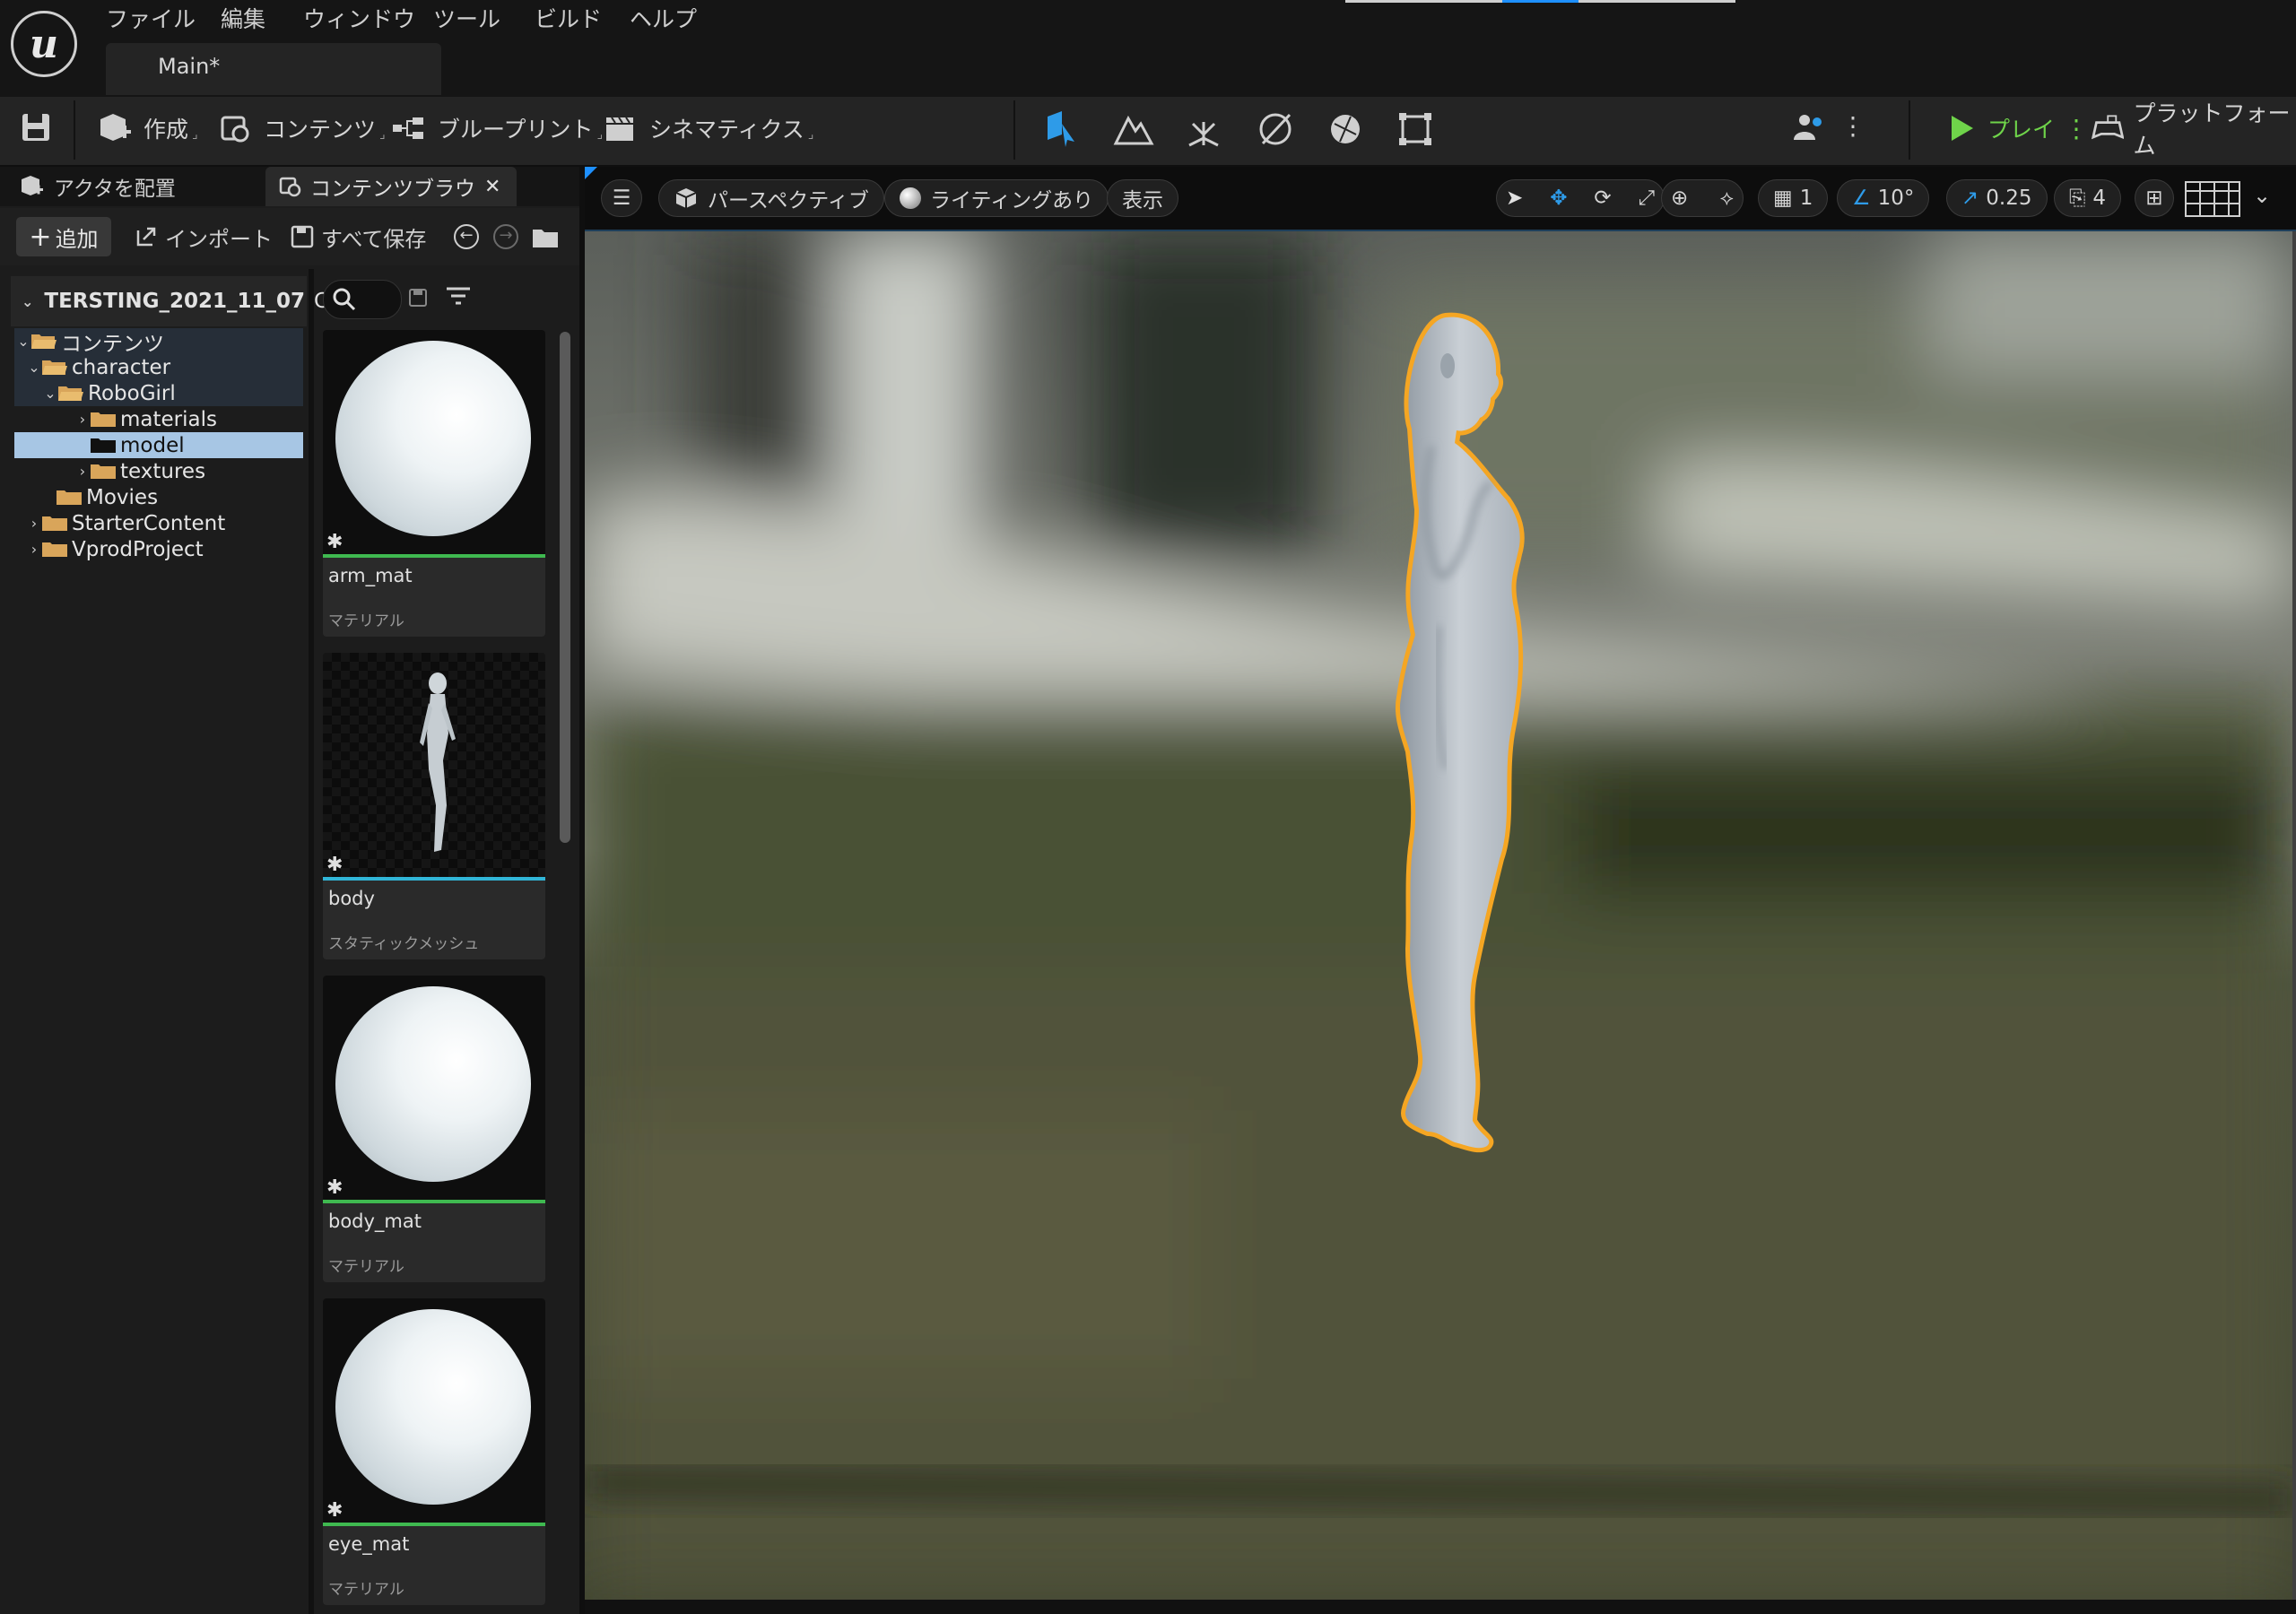 This screenshot has width=2296, height=1614. I want to click on asset-thumbnail, so click(434, 1410).